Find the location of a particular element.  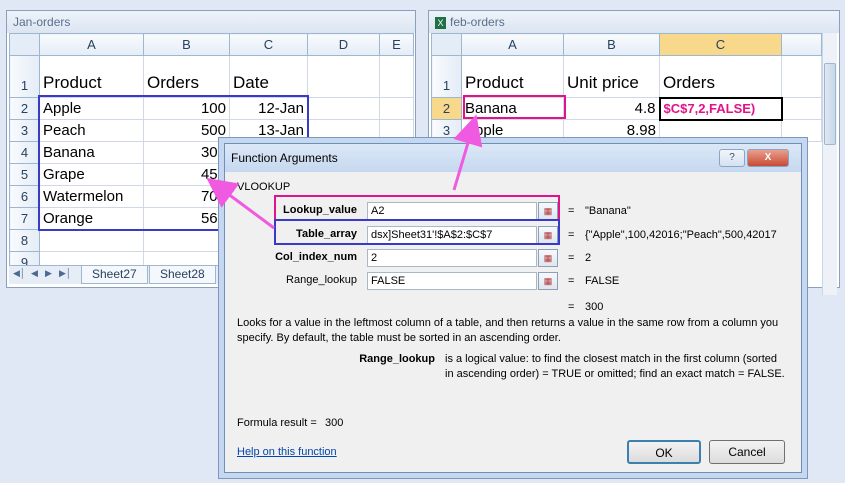

arg-result: "Banana" is located at coordinates (608, 211).